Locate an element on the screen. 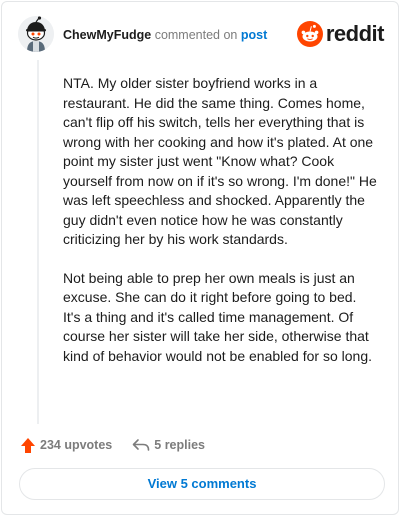 Image resolution: width=400 pixels, height=516 pixels. upvote-arrow-icon is located at coordinates (28, 445).